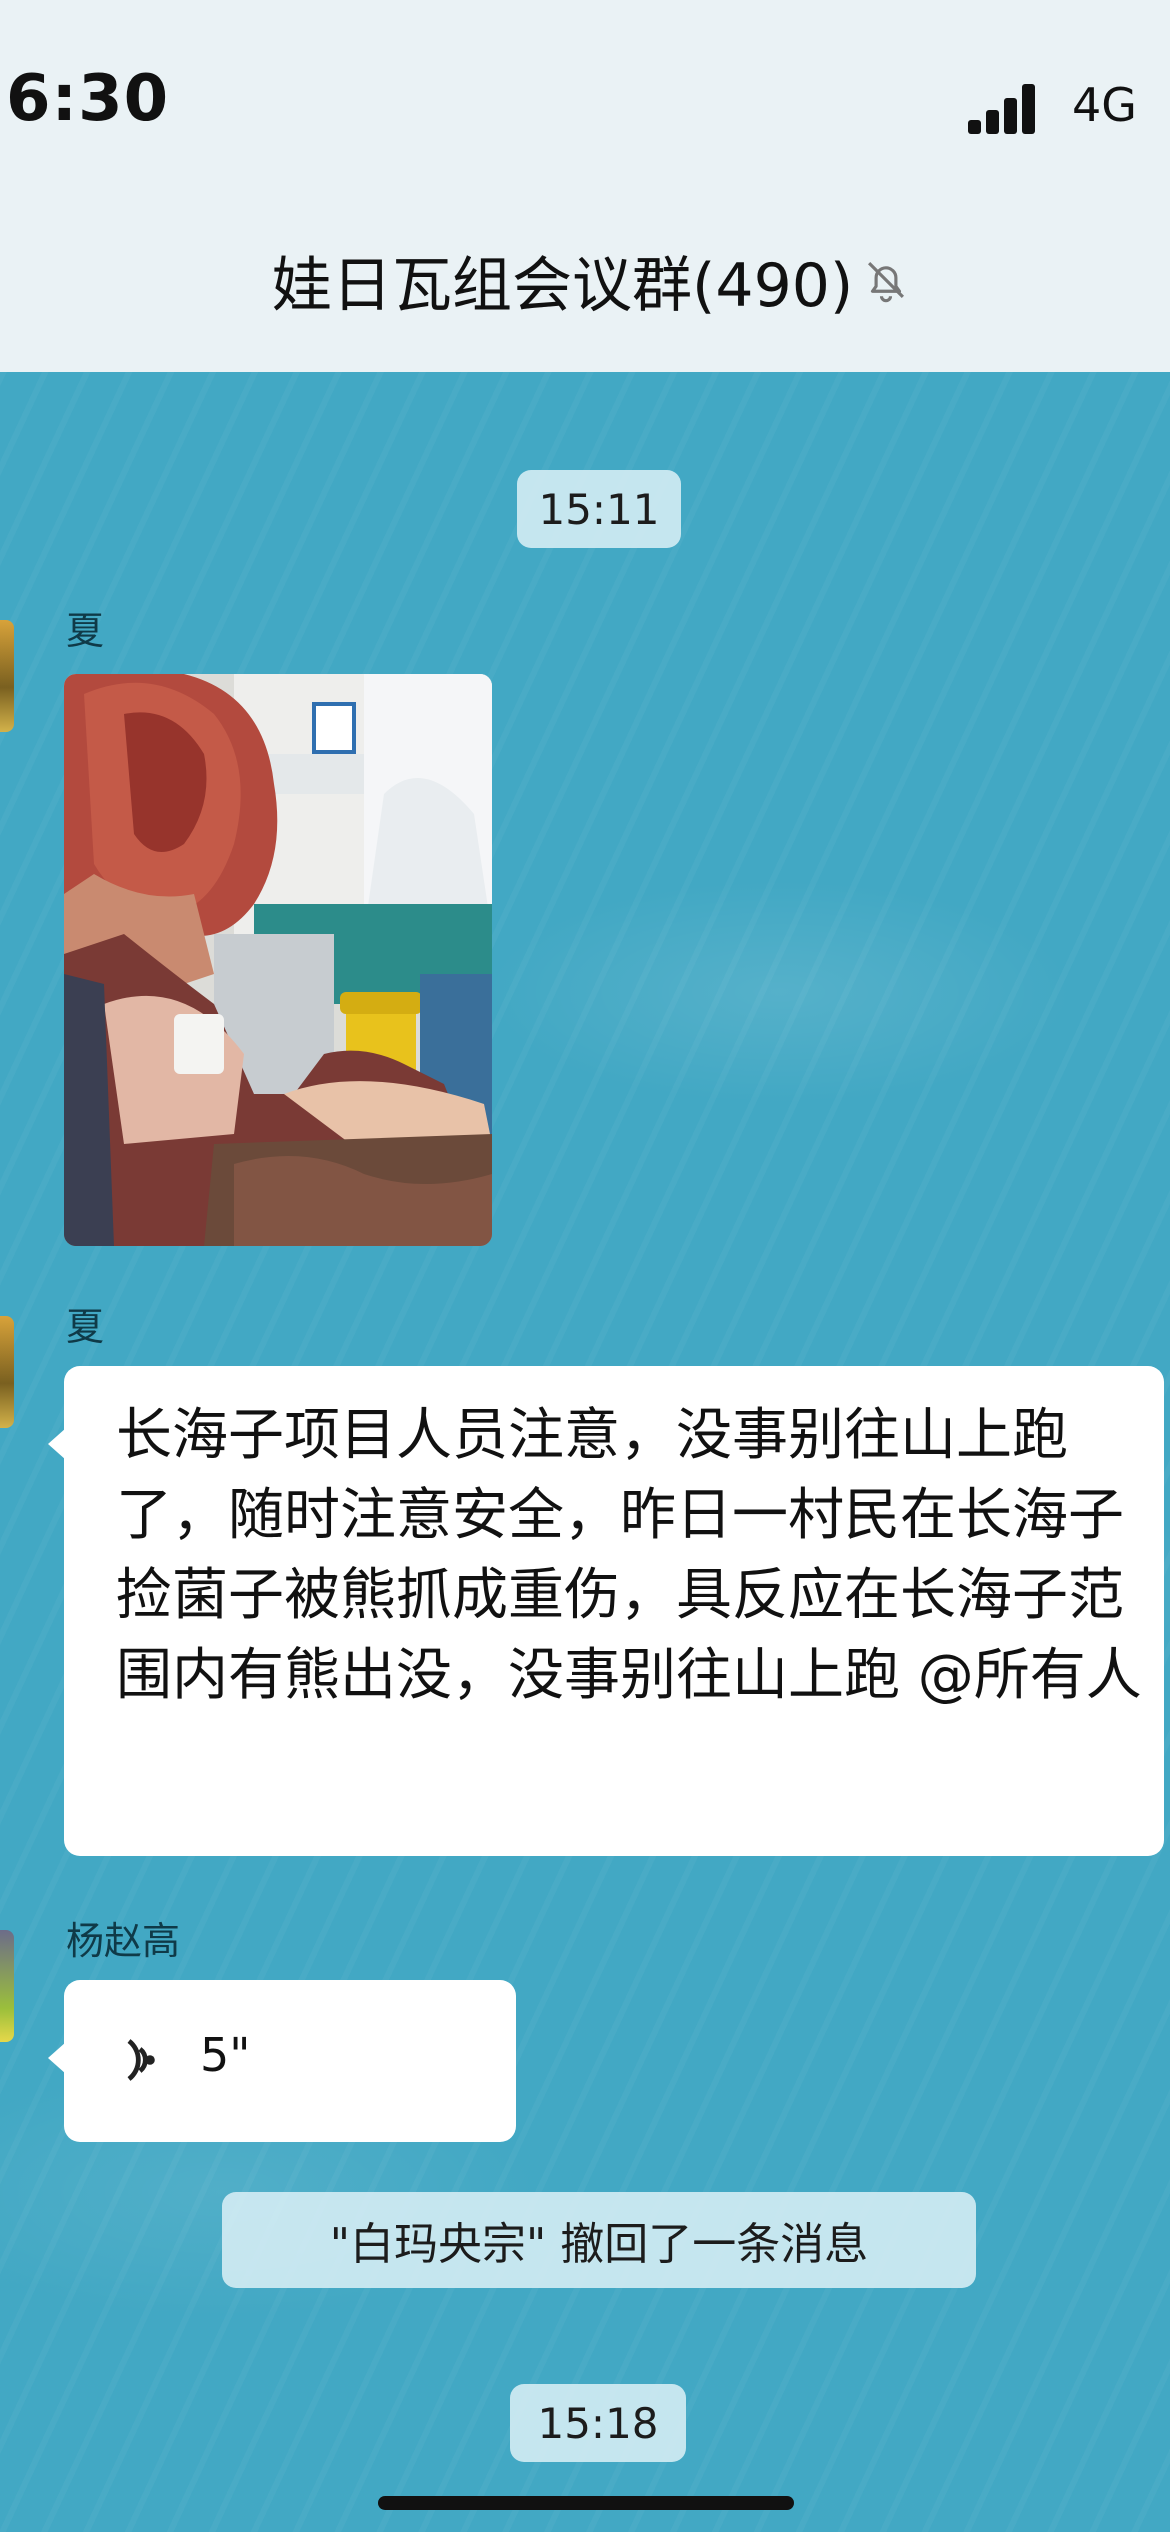  I want to click on injury-photo, so click(278, 960).